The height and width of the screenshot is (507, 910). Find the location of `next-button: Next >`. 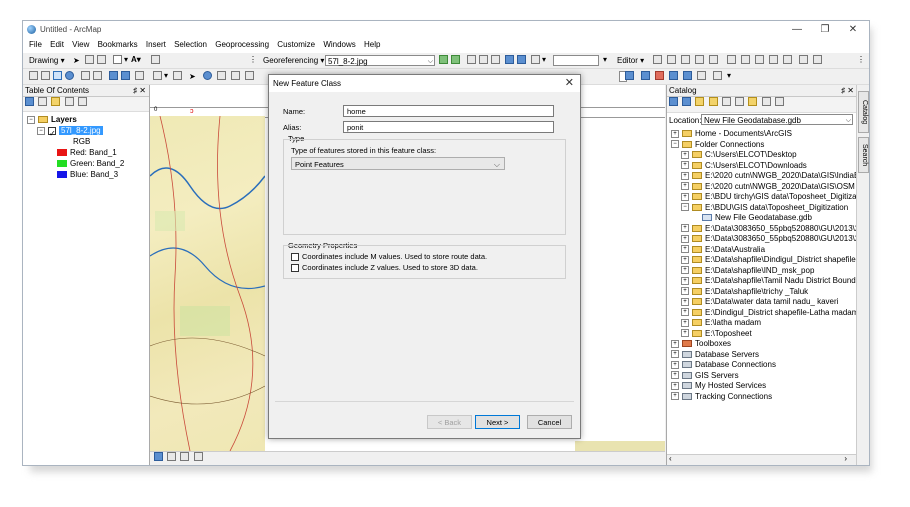

next-button: Next > is located at coordinates (497, 422).